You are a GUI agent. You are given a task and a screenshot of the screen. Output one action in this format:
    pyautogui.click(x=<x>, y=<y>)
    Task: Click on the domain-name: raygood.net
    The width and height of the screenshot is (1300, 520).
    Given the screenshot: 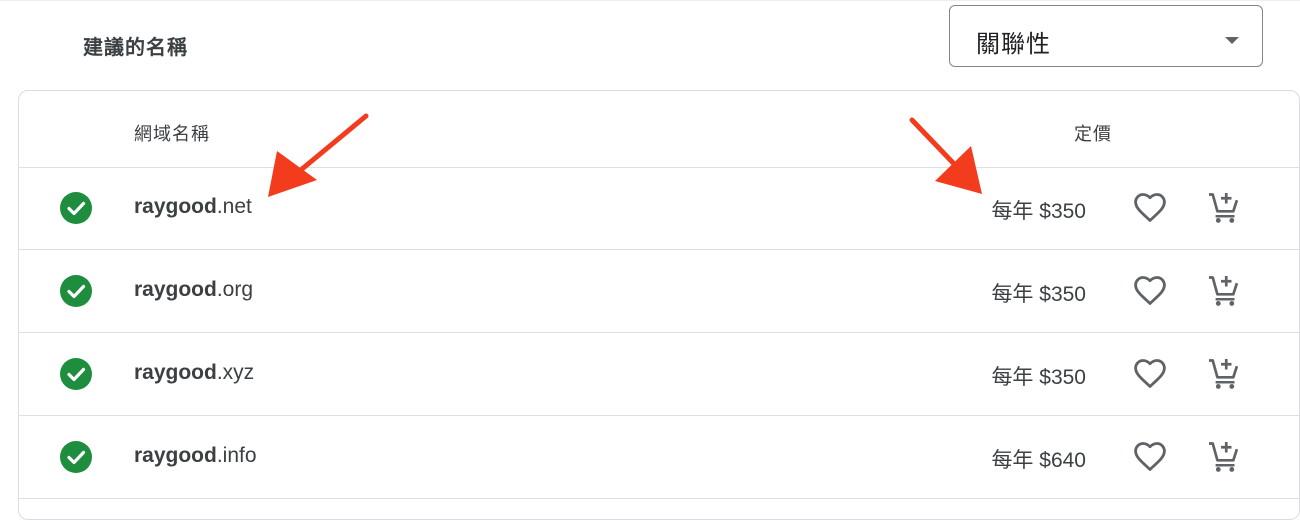 What is the action you would take?
    pyautogui.click(x=193, y=207)
    